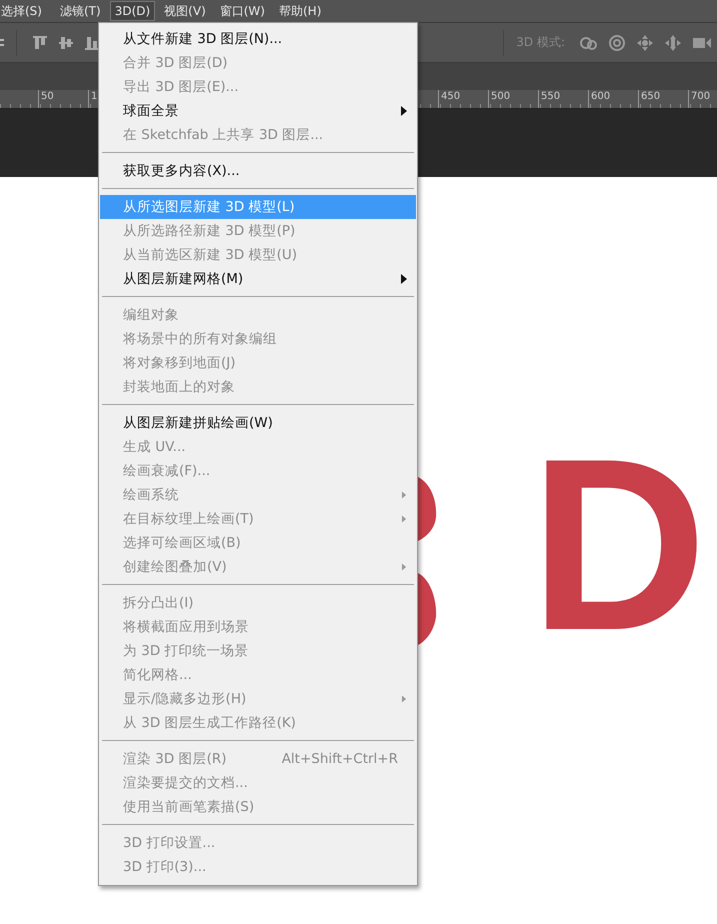  What do you see at coordinates (645, 43) in the screenshot?
I see `pan-icon` at bounding box center [645, 43].